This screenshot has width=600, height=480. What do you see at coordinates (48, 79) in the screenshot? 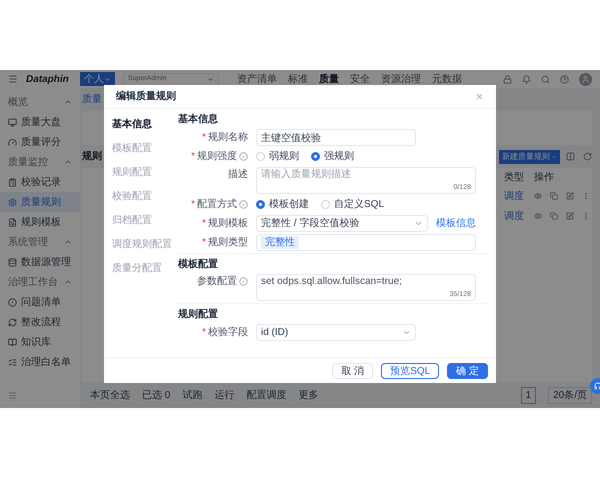
I see `product-logo: Dataphin` at bounding box center [48, 79].